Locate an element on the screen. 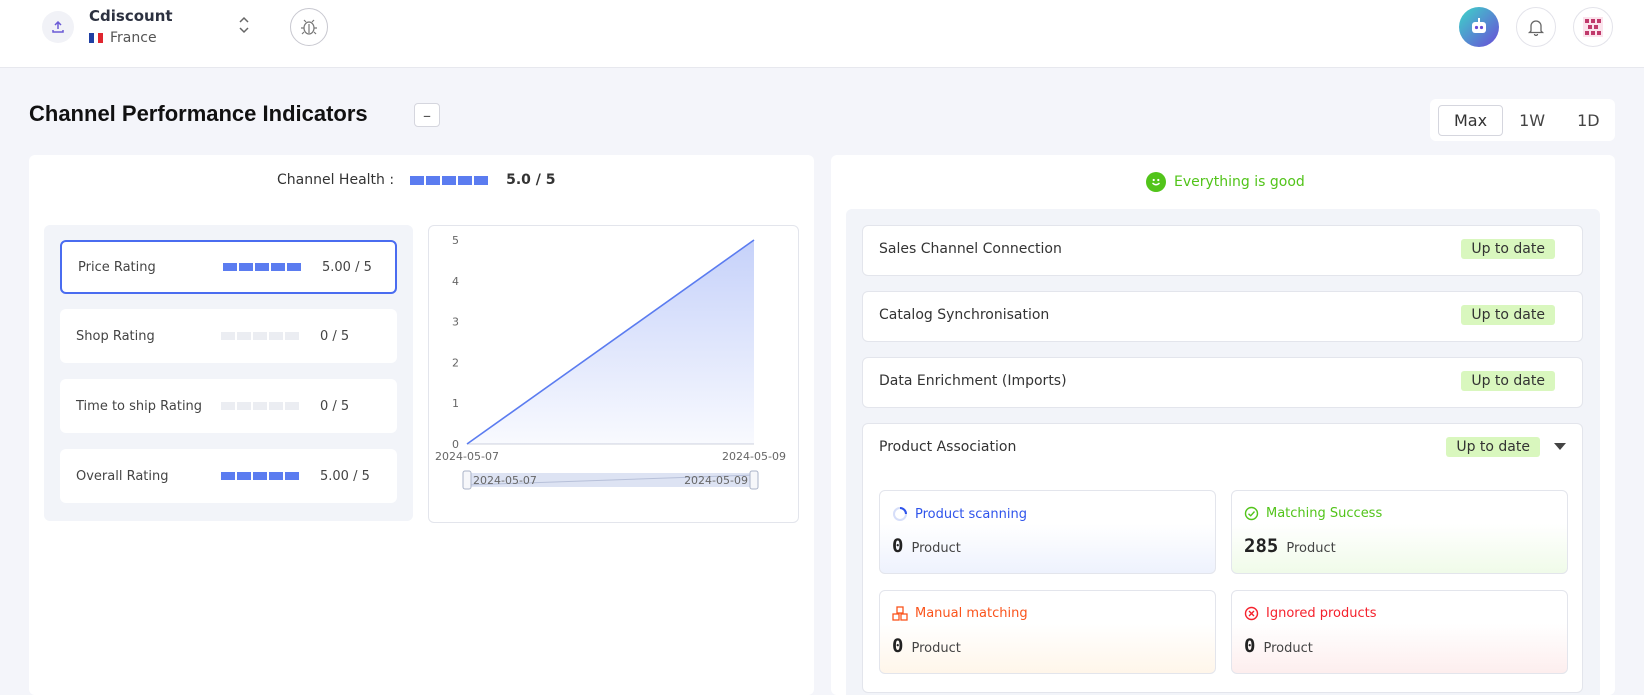  check-circle-icon is located at coordinates (1251, 513).